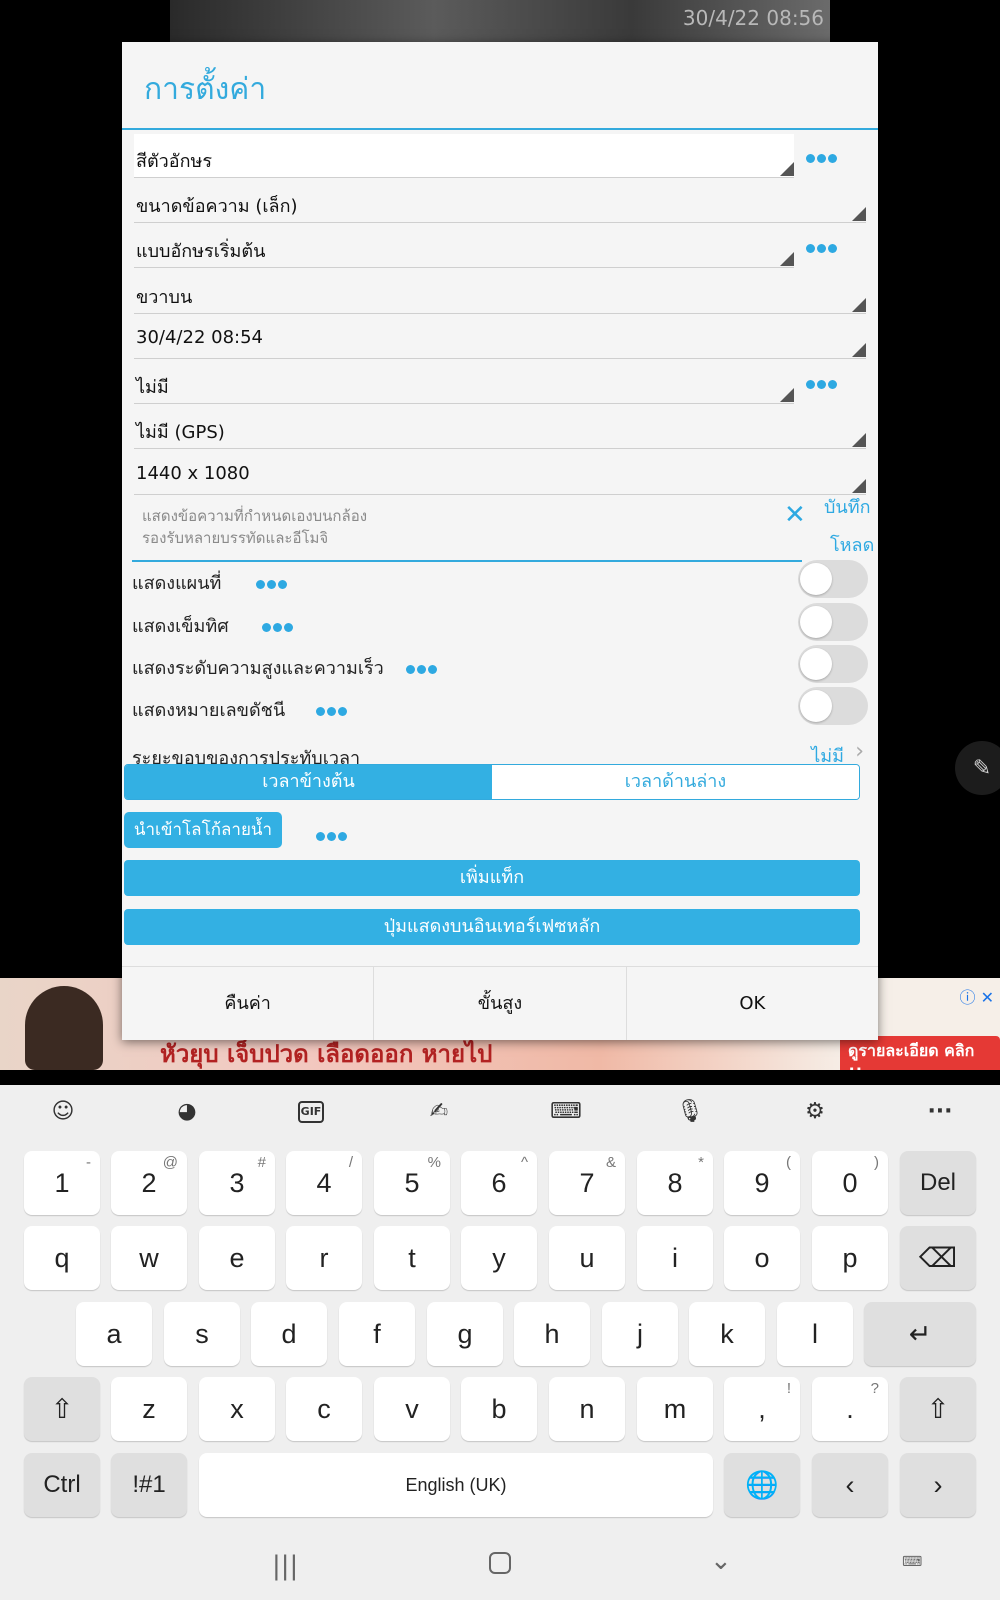 This screenshot has height=1600, width=1000. Describe the element at coordinates (727, 1334) in the screenshot. I see `key-k: k` at that location.